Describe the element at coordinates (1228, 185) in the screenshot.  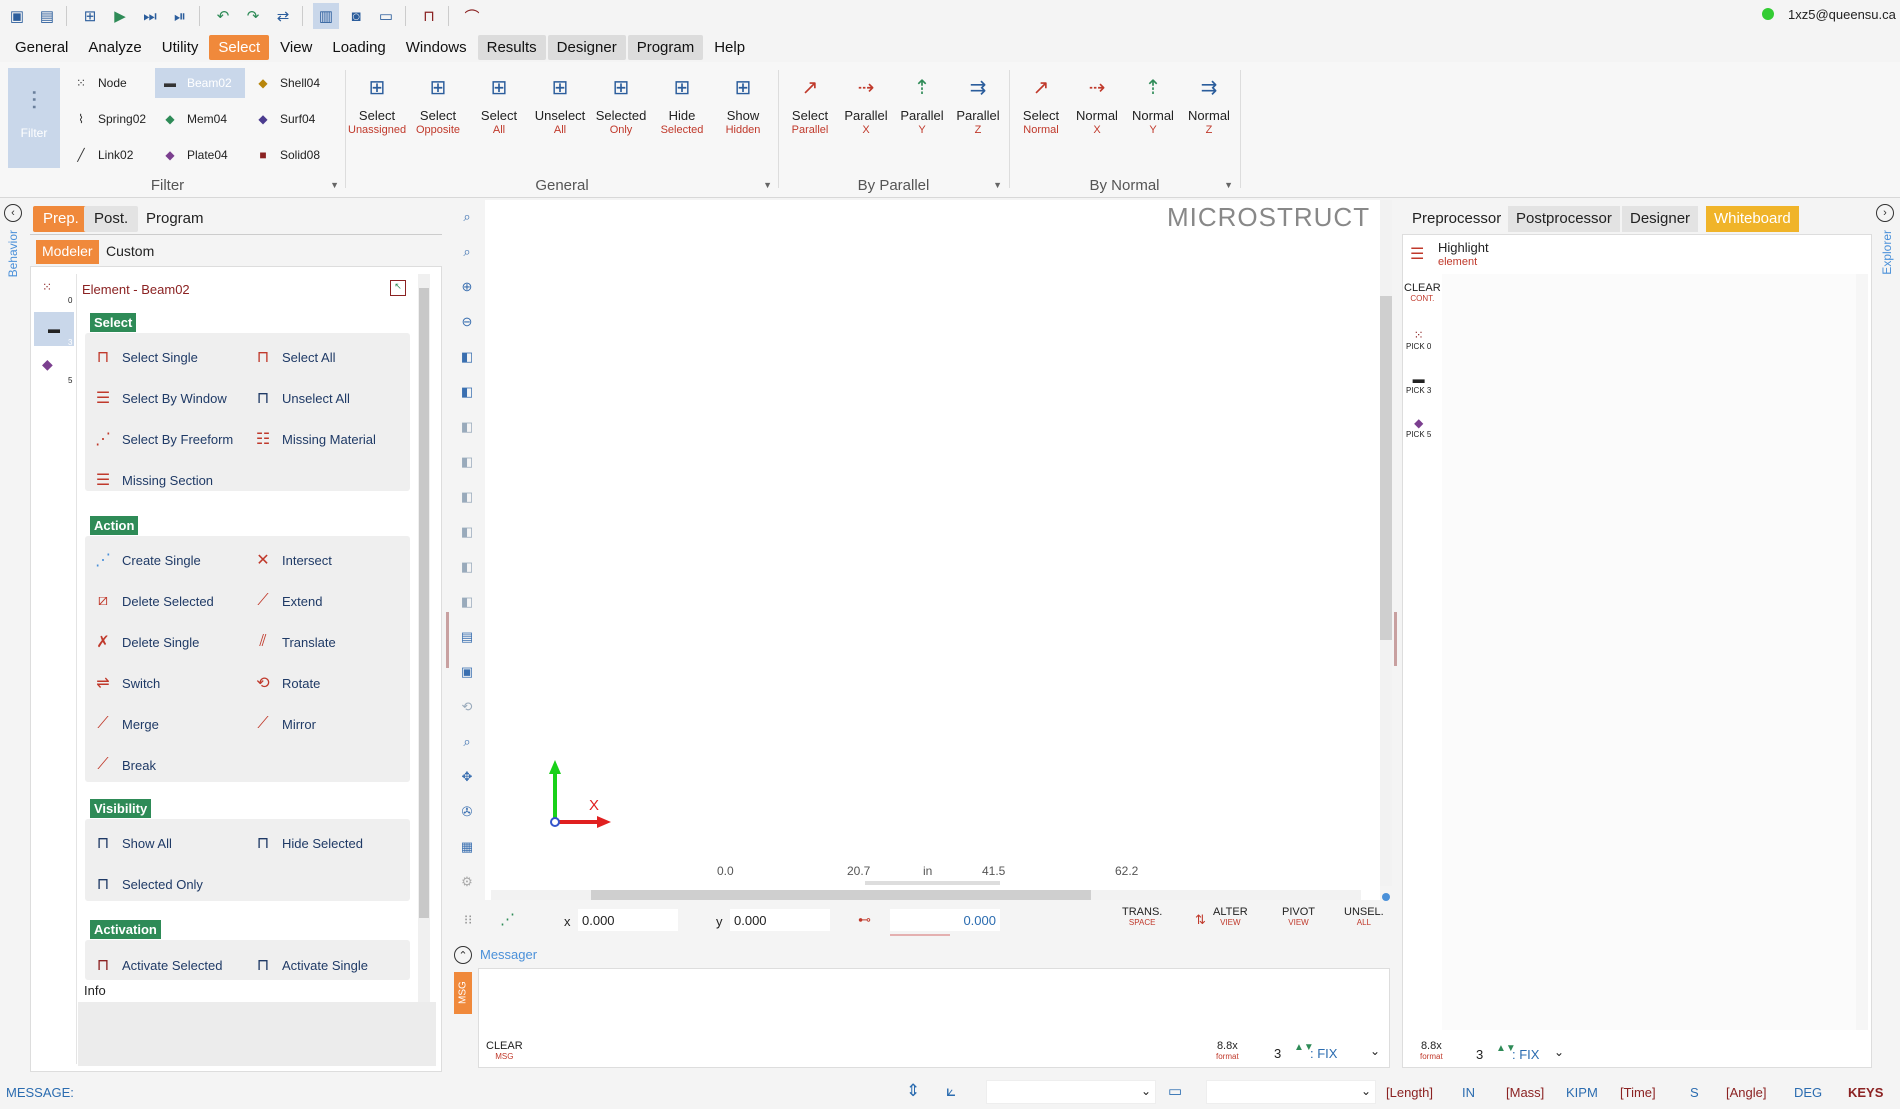
I see `normal-expand-icon: ▼` at that location.